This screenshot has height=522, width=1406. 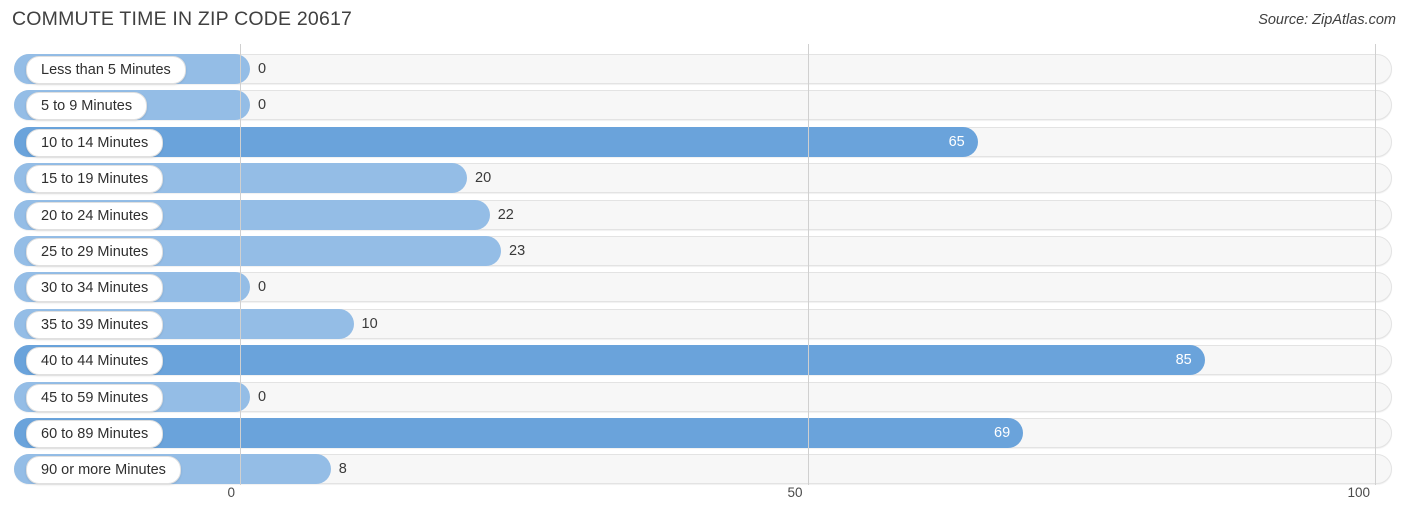 I want to click on category-label: 5 to 9 Minutes, so click(x=87, y=106).